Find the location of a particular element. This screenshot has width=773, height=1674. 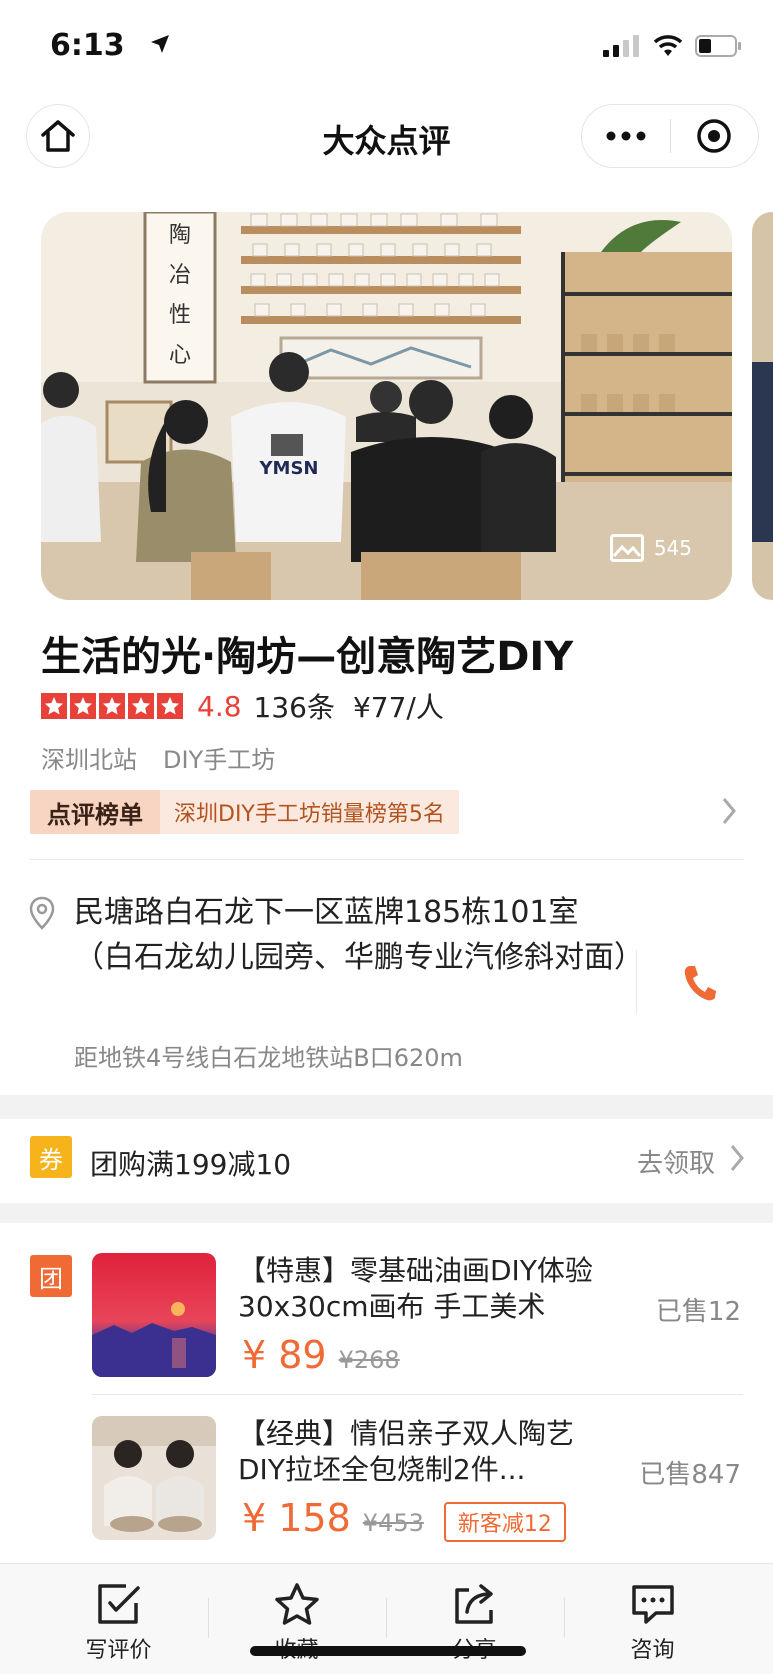

shop-name: 生活的光·陶坊—创意陶艺DIY is located at coordinates (307, 657).